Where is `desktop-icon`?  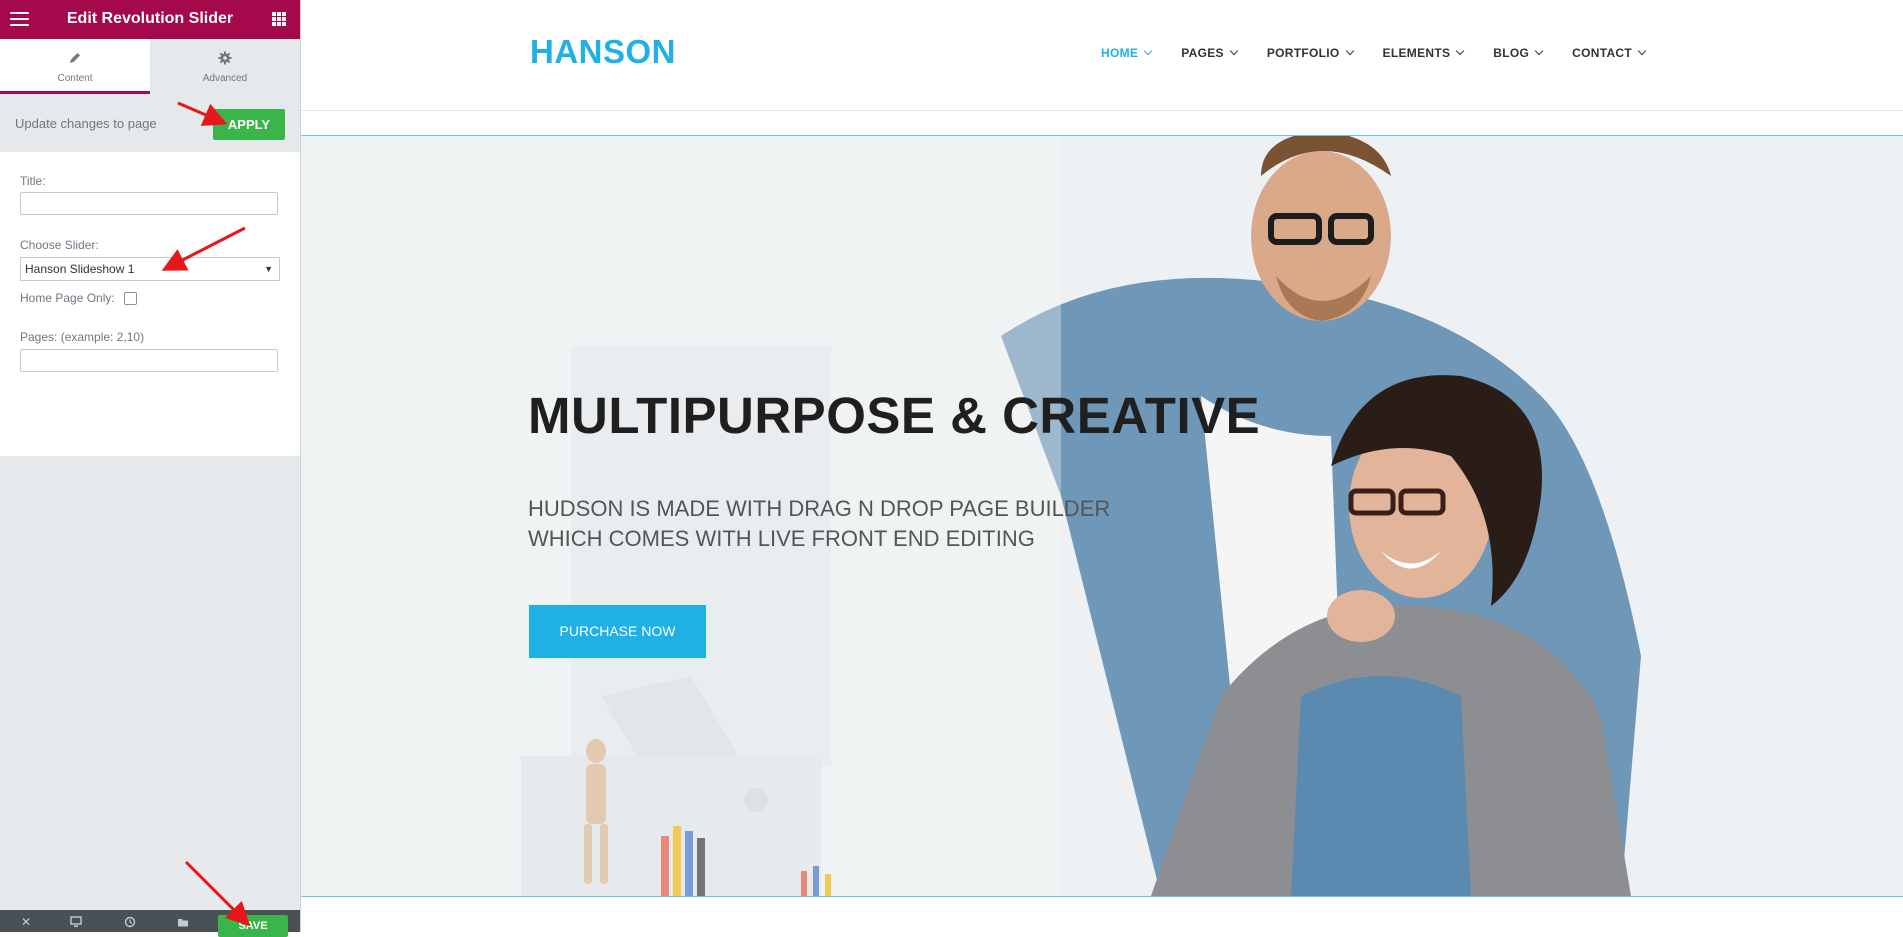
desktop-icon is located at coordinates (76, 922).